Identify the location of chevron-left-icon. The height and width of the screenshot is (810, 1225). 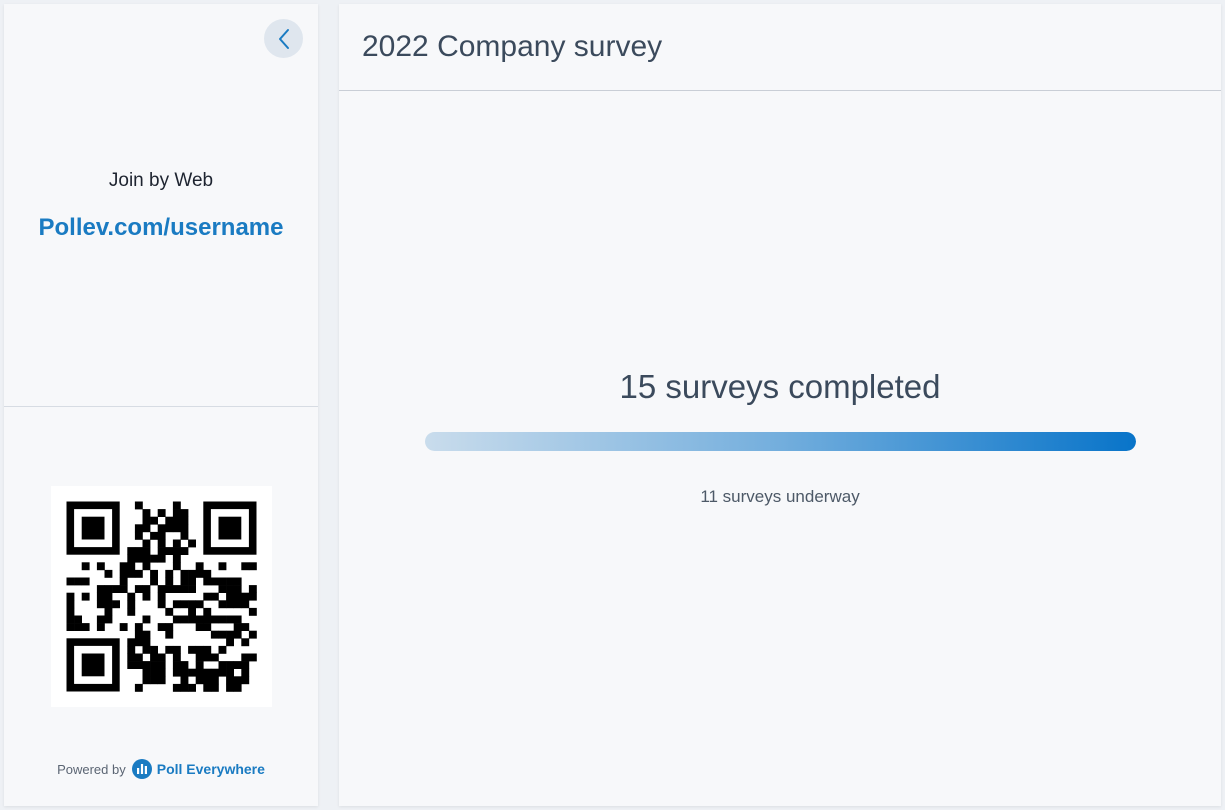
(283, 38).